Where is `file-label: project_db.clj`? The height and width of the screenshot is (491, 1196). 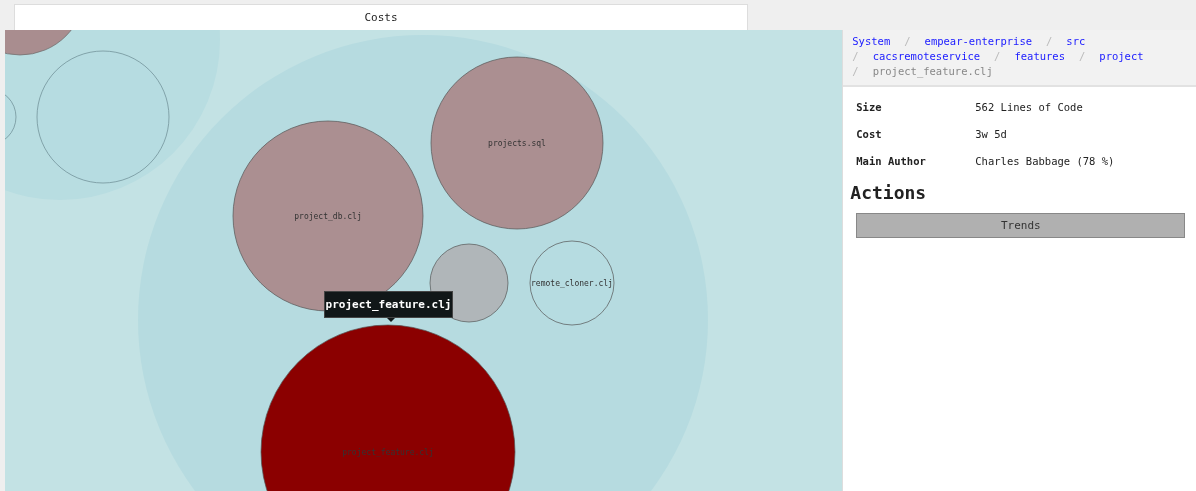 file-label: project_db.clj is located at coordinates (328, 216).